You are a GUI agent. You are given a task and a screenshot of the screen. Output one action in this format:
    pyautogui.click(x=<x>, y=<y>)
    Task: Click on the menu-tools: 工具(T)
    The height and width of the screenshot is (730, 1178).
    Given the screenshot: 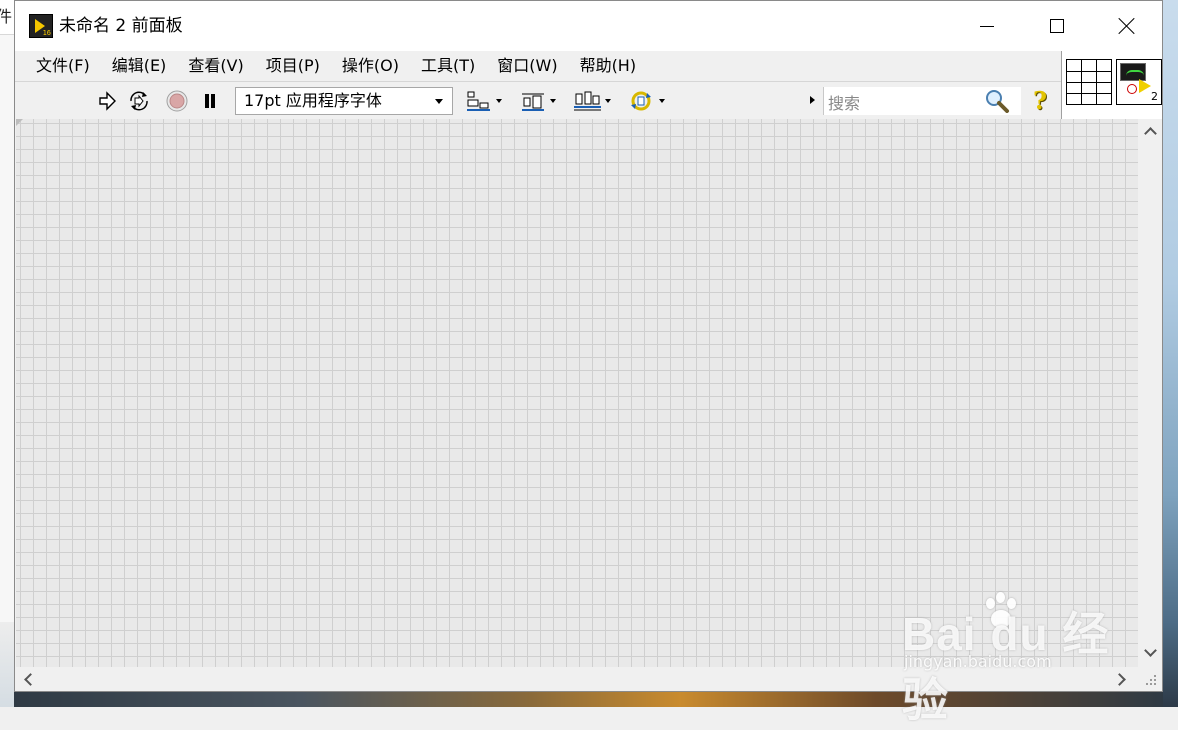 What is the action you would take?
    pyautogui.click(x=448, y=66)
    